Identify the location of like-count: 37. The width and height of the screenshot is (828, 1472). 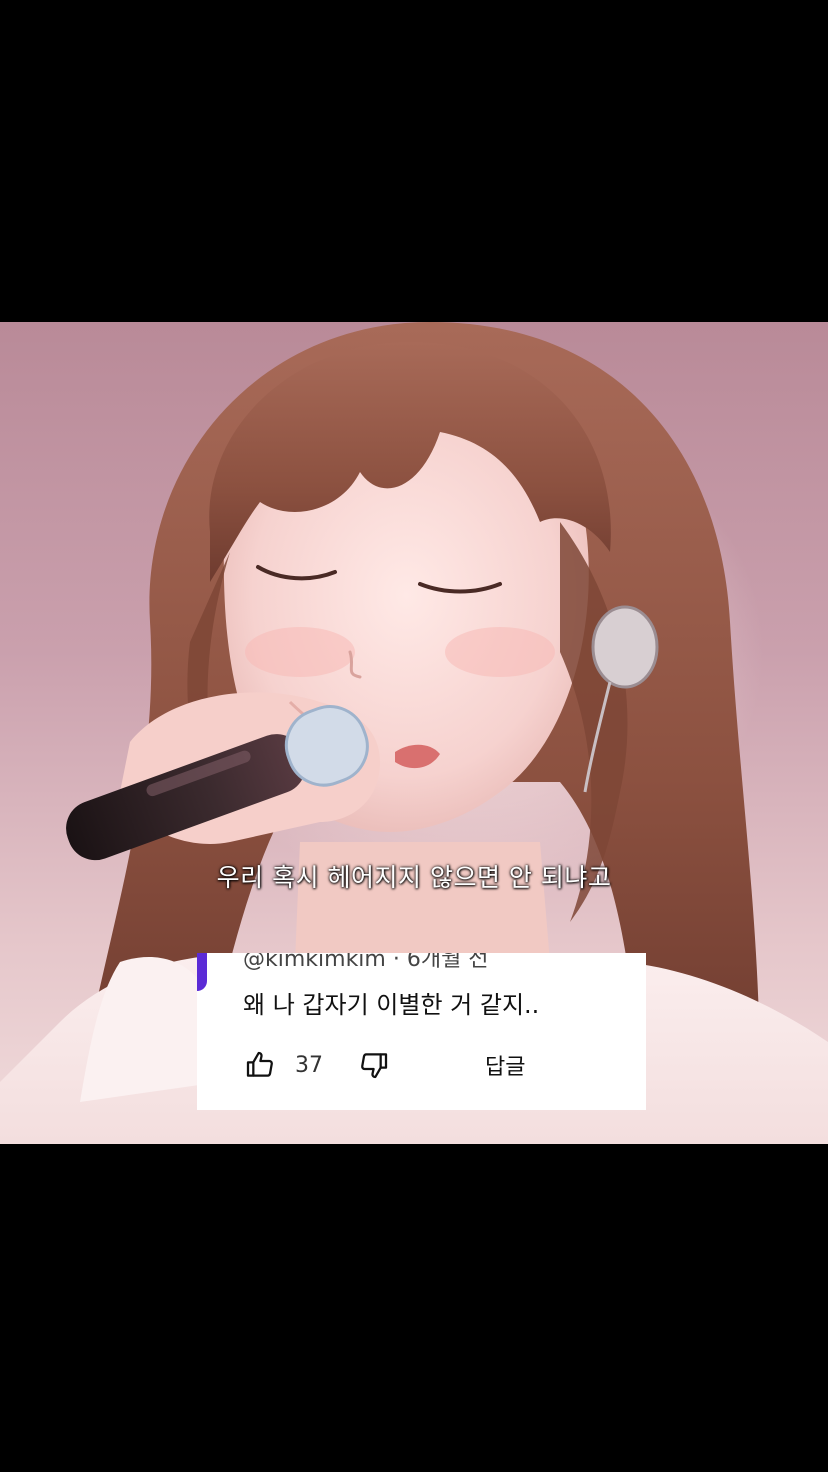
(309, 1065).